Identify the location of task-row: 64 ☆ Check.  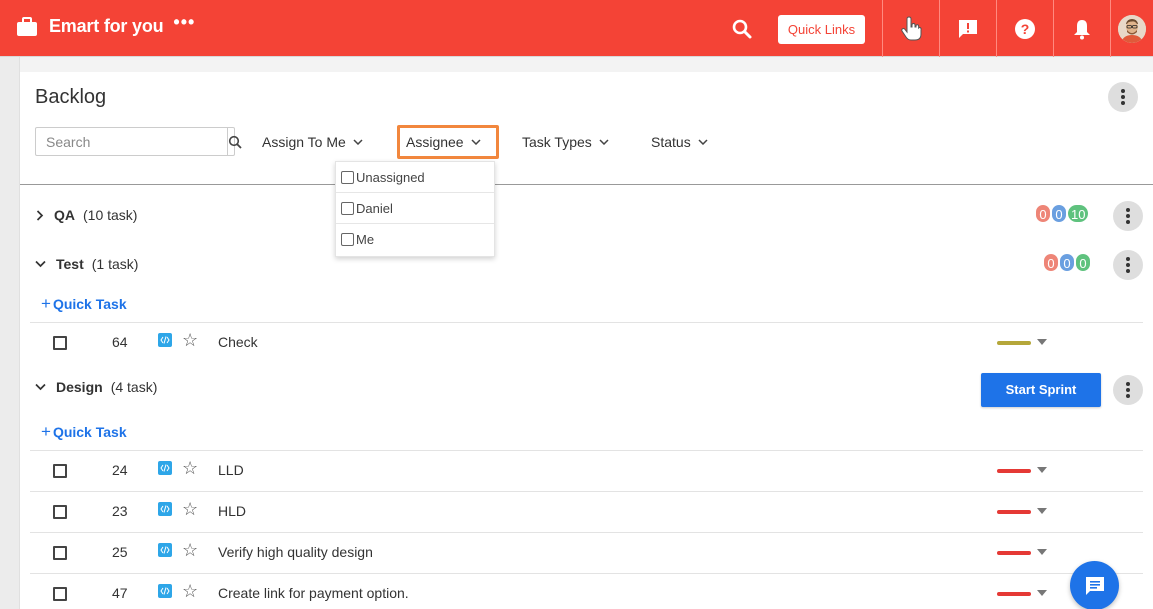
(586, 342).